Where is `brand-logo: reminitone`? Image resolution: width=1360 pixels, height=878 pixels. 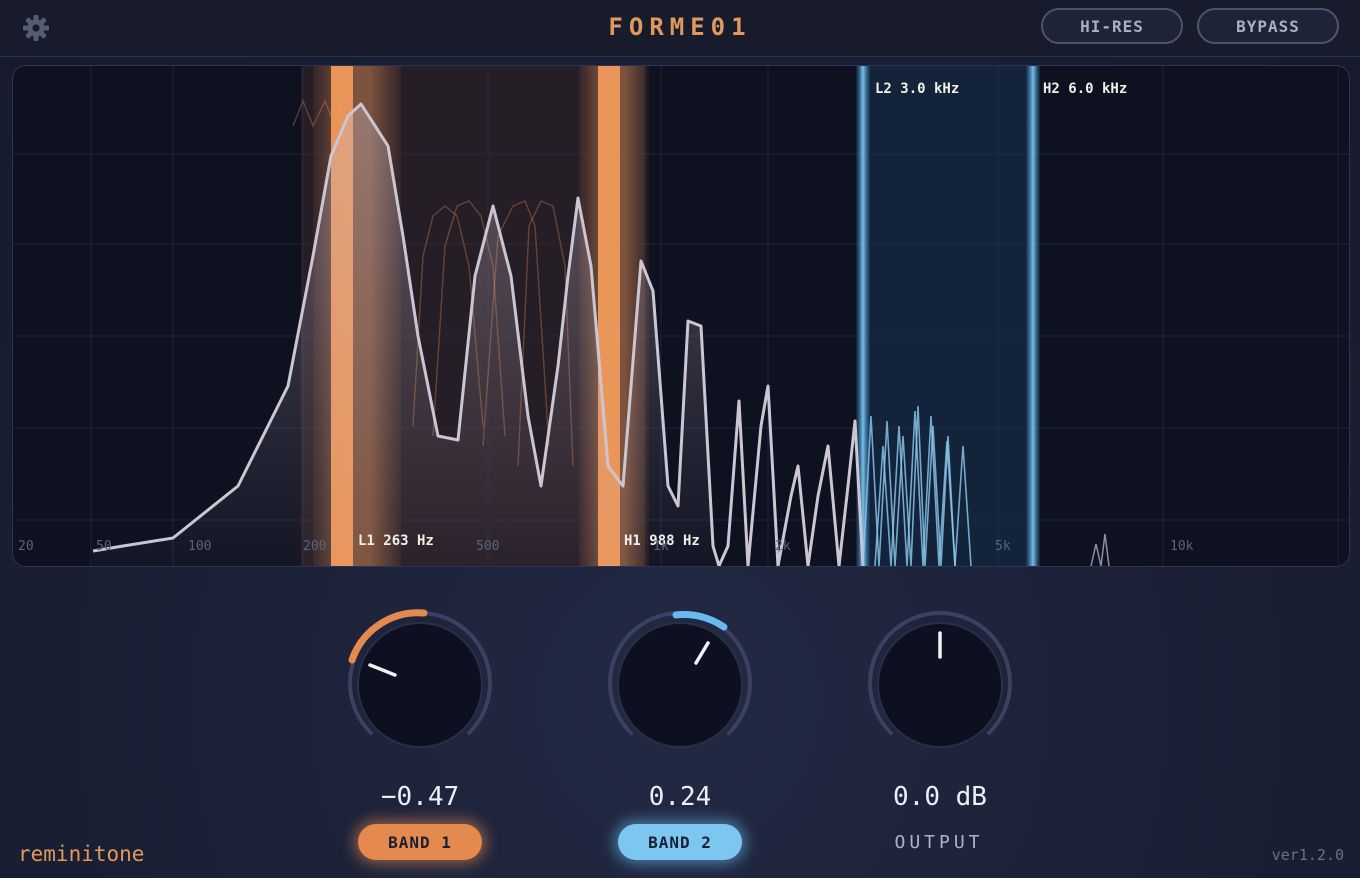 brand-logo: reminitone is located at coordinates (81, 854).